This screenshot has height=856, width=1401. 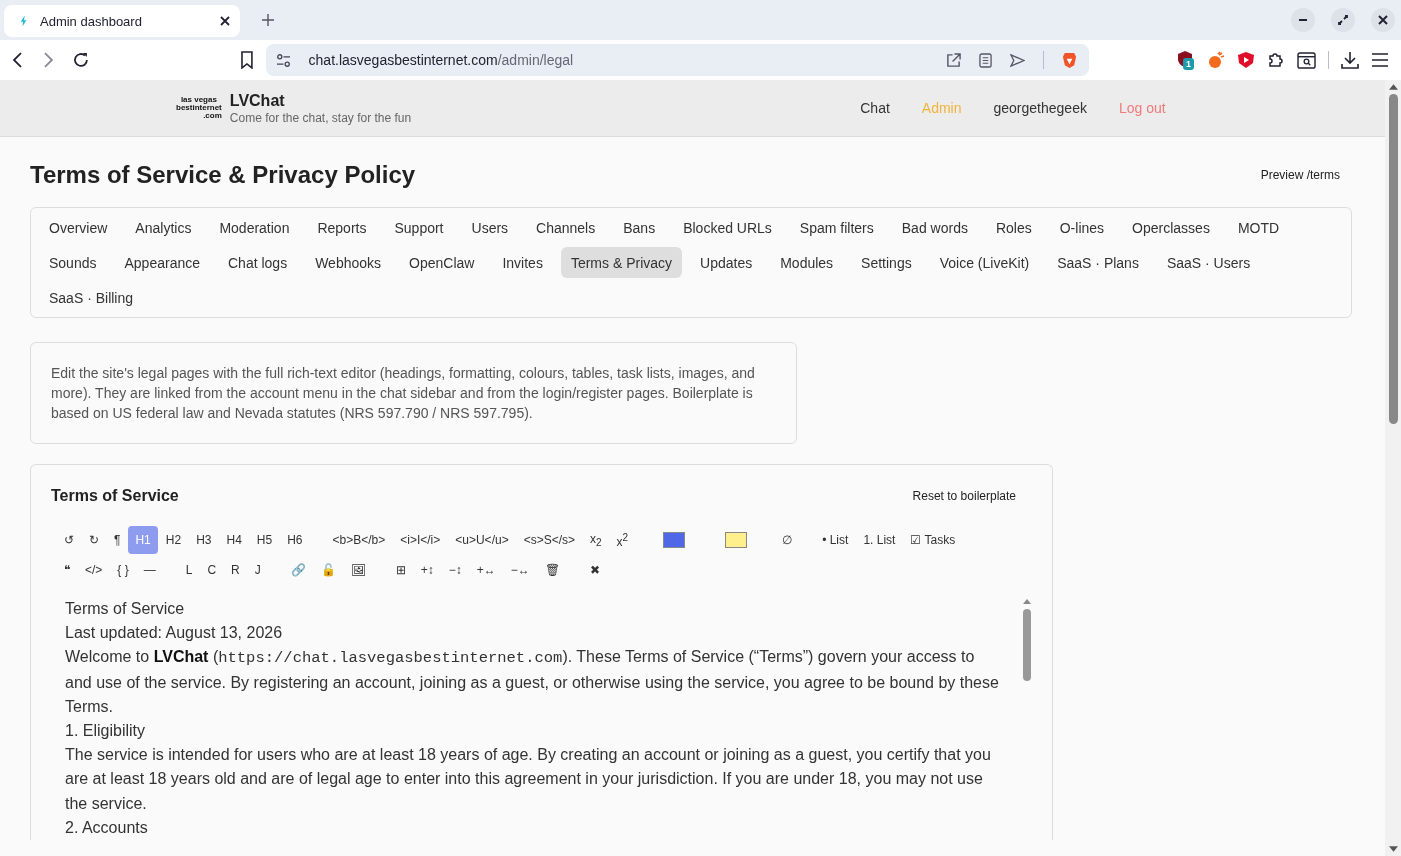 I want to click on admin-tab: Analytics, so click(x=163, y=227).